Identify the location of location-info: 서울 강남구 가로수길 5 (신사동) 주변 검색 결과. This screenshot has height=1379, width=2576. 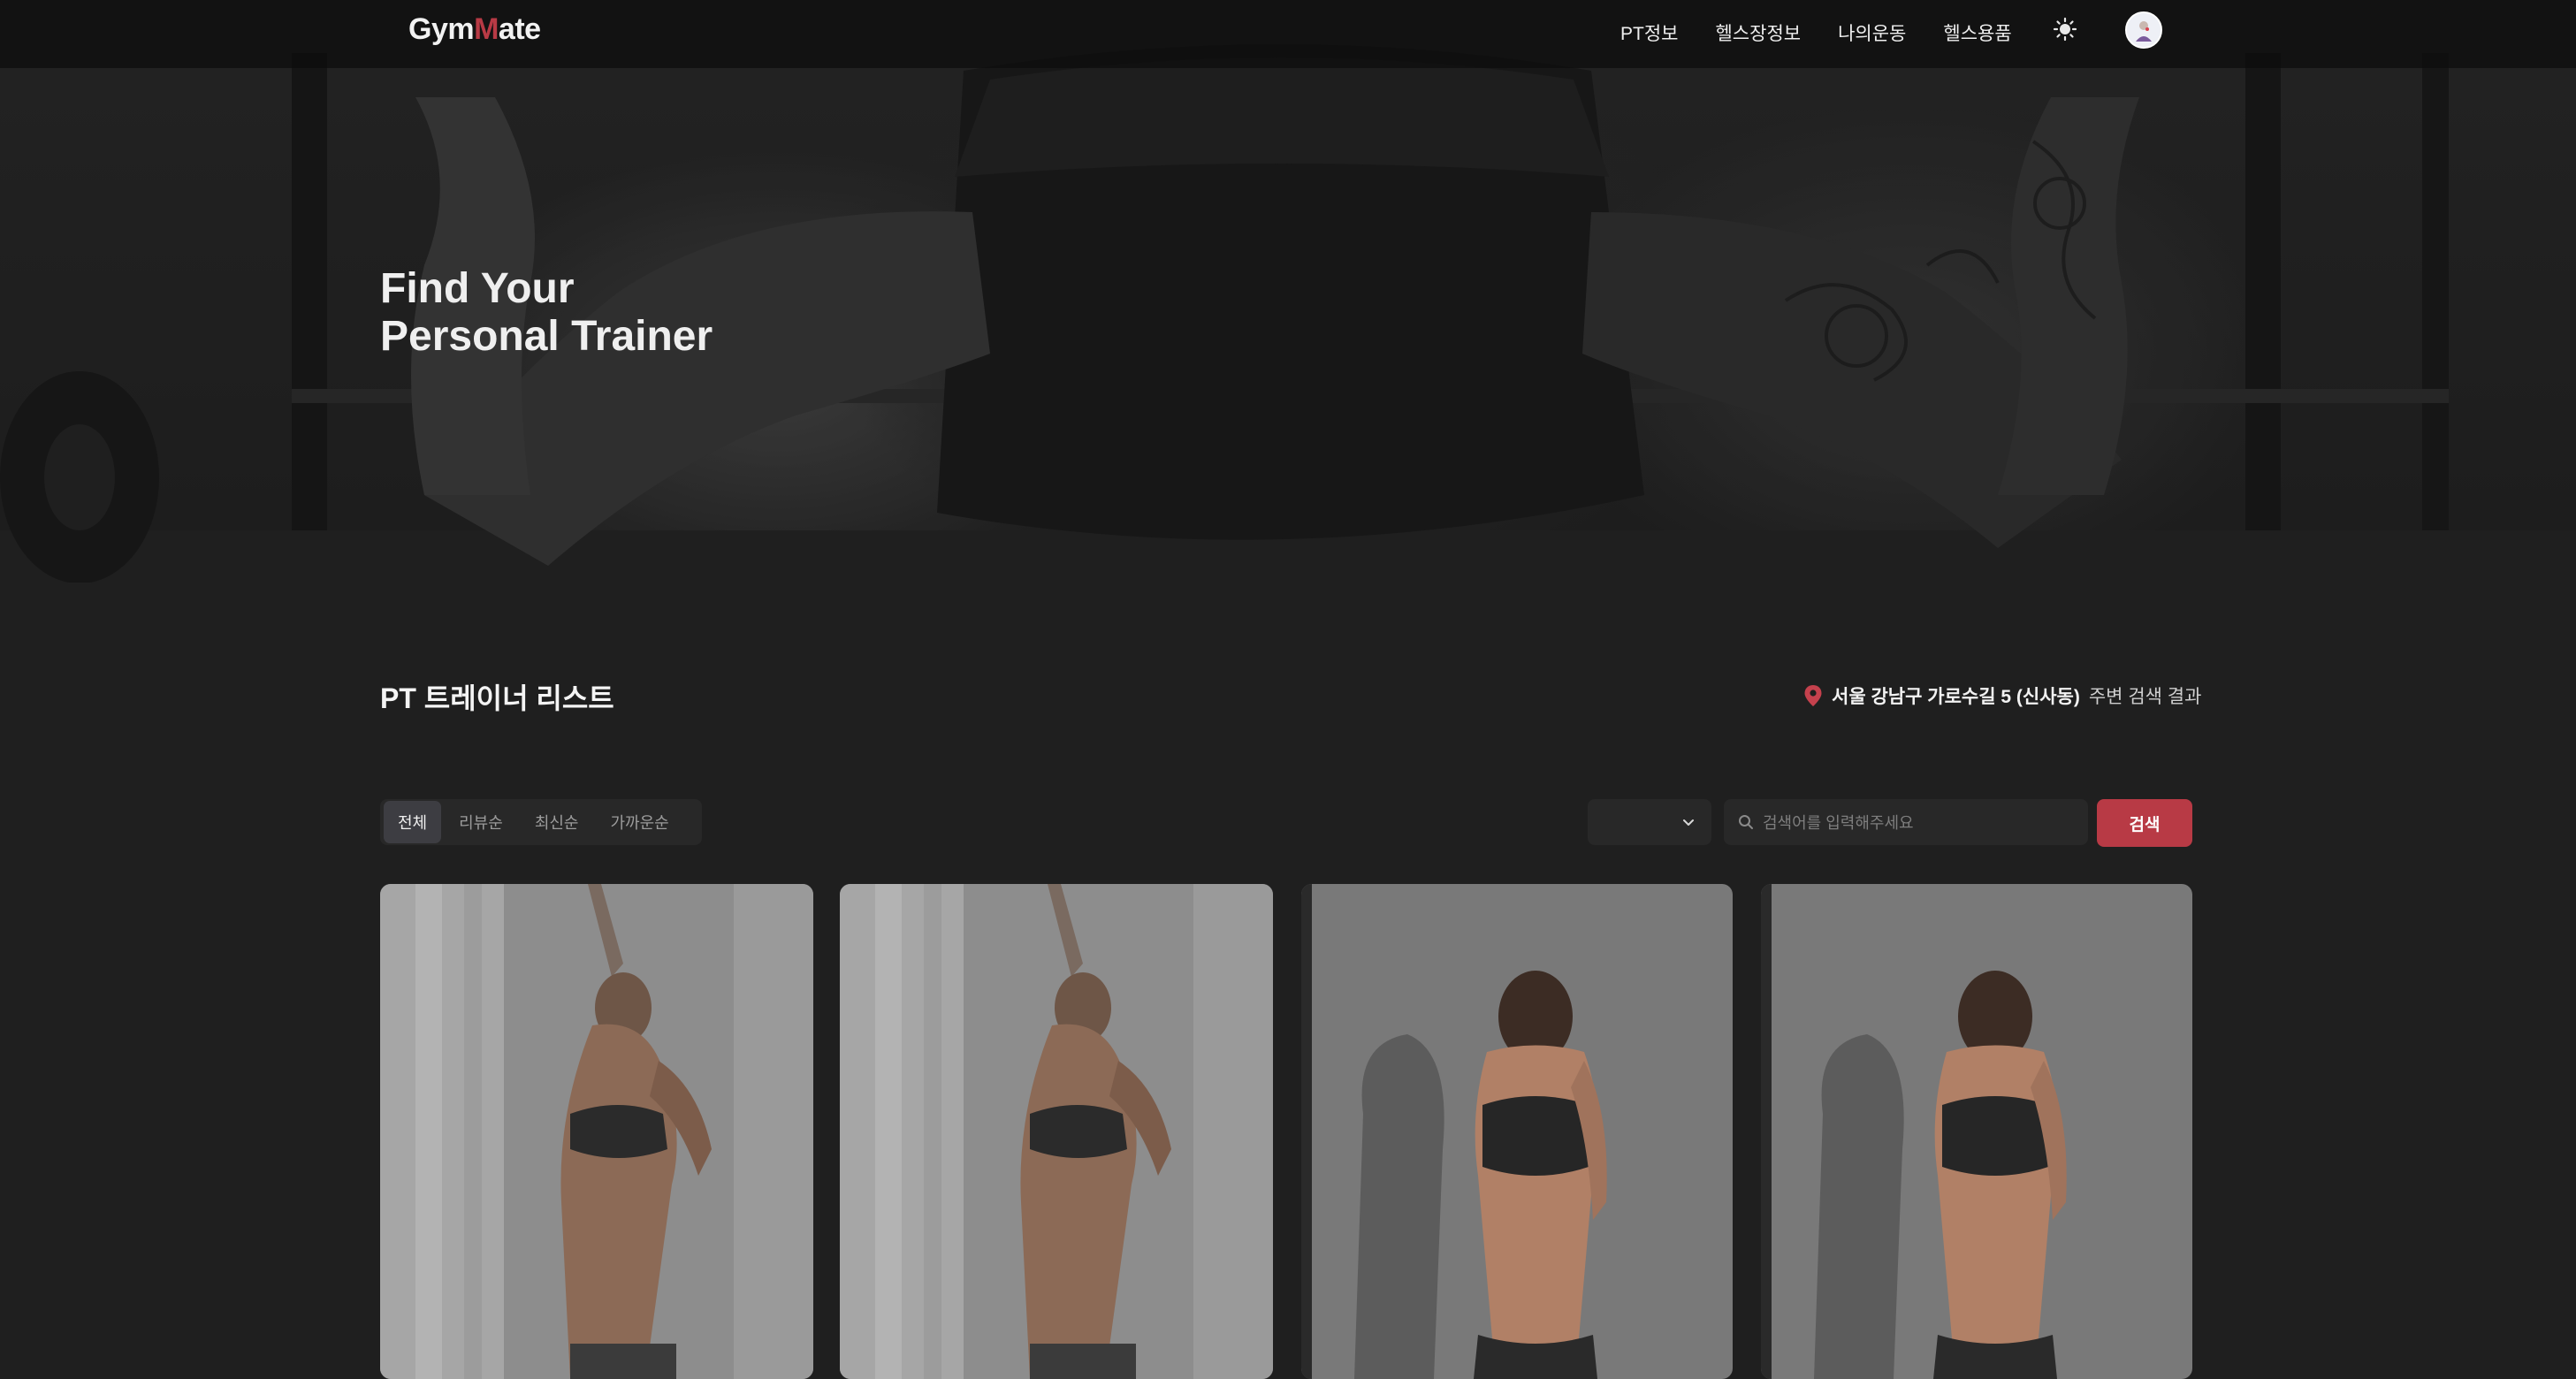
(2002, 695).